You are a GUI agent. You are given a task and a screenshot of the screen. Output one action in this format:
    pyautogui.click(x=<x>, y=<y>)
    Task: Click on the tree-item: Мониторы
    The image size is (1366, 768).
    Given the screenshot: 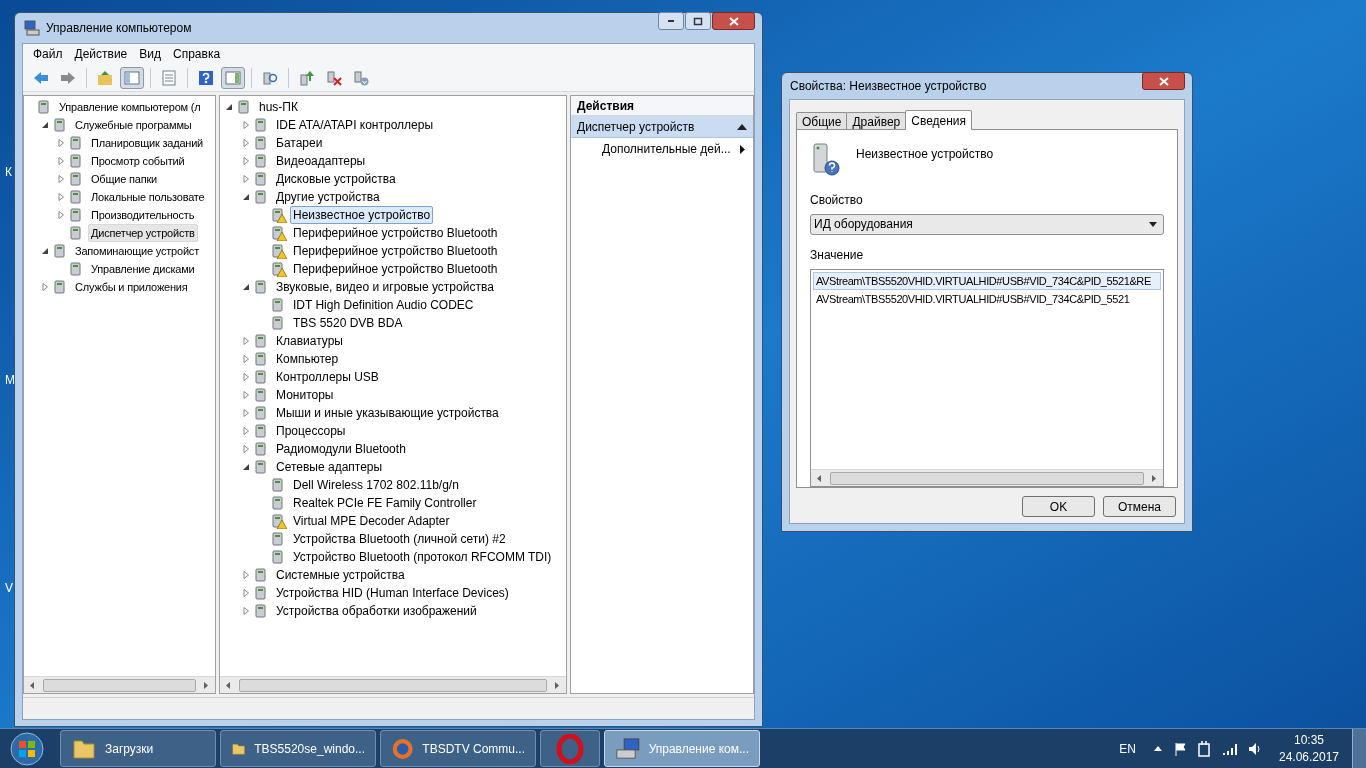 What is the action you would take?
    pyautogui.click(x=305, y=395)
    